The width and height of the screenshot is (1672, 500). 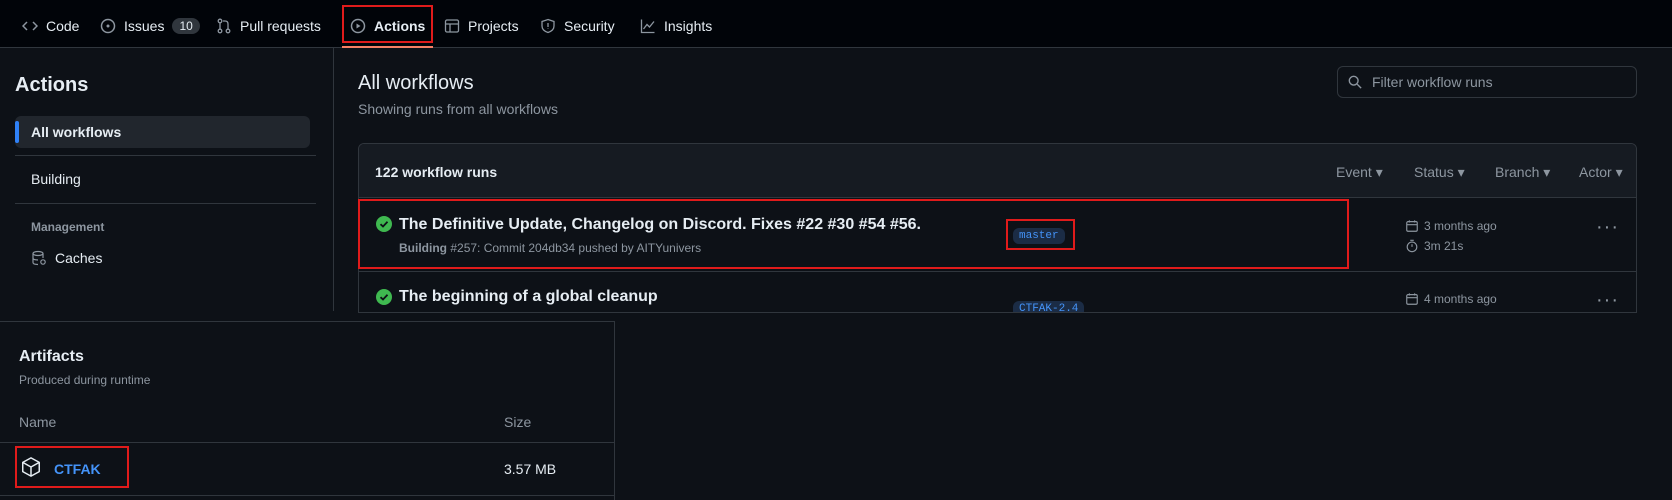 I want to click on tab-projects: Projects, so click(x=481, y=26).